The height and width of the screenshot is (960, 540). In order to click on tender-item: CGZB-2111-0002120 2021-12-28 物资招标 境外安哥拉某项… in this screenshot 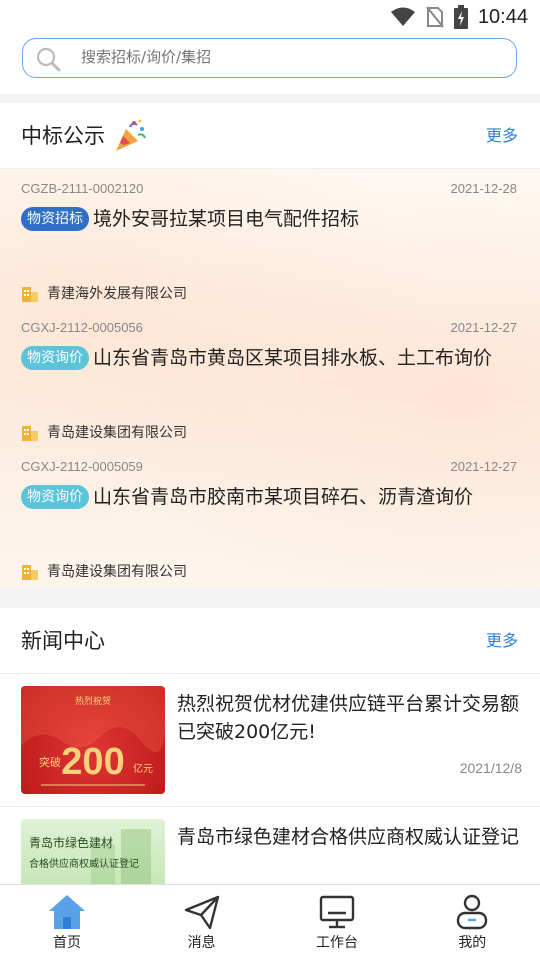, I will do `click(270, 238)`.